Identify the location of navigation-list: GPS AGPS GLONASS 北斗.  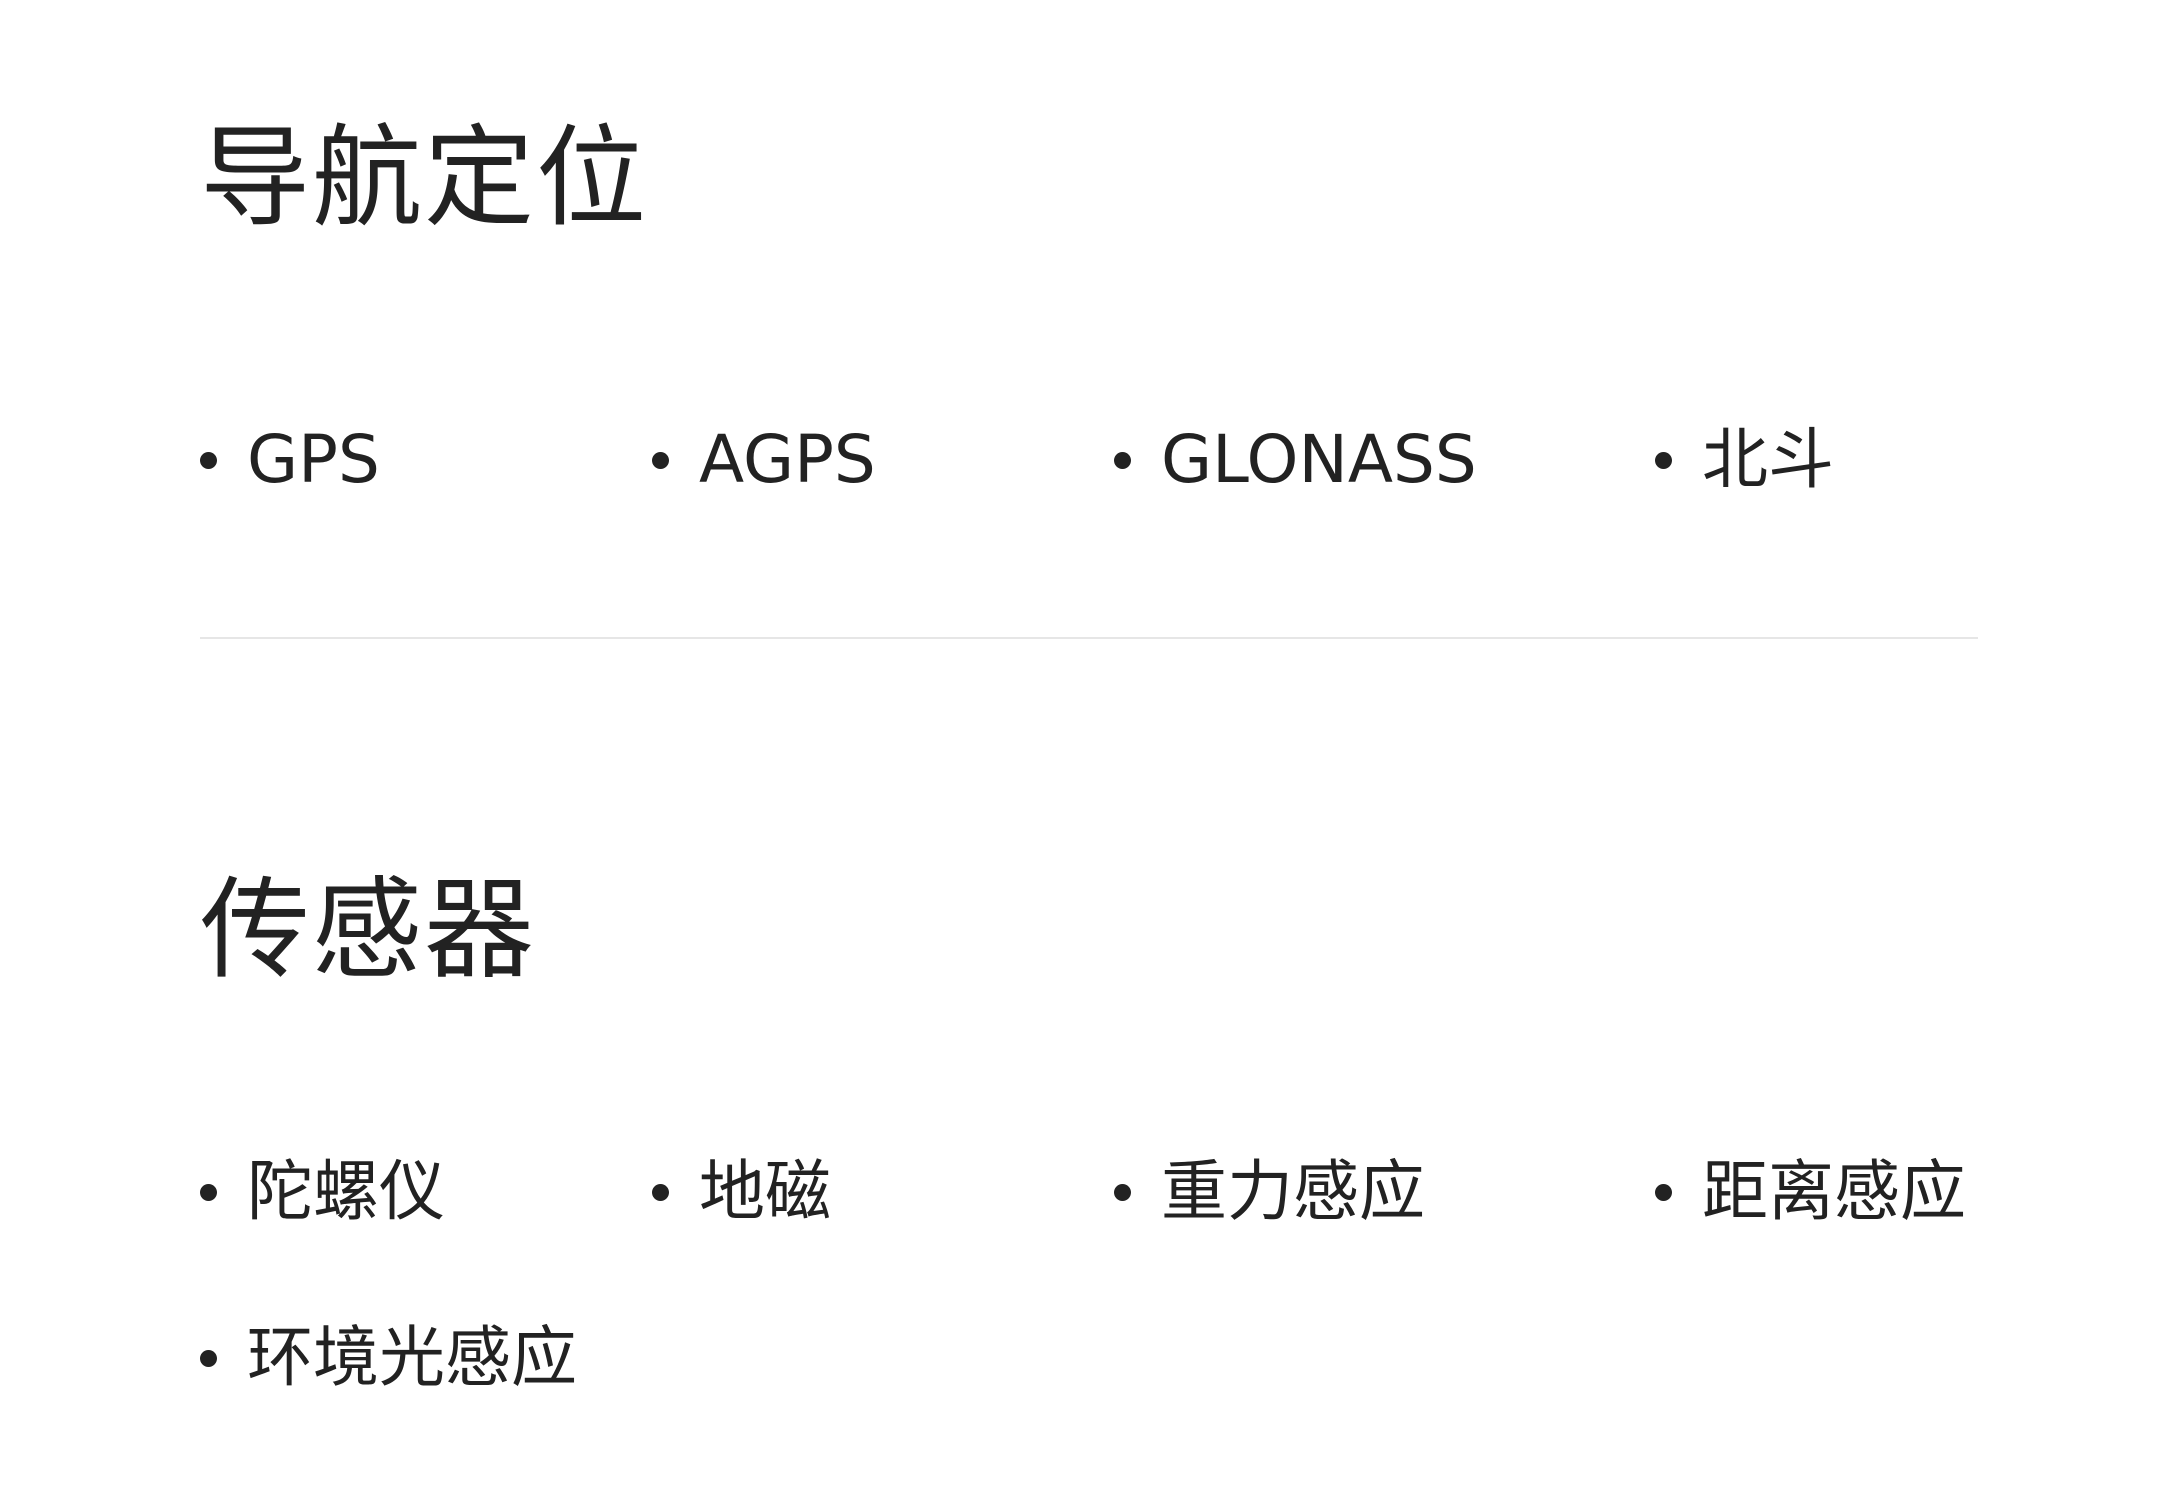
(1090, 460).